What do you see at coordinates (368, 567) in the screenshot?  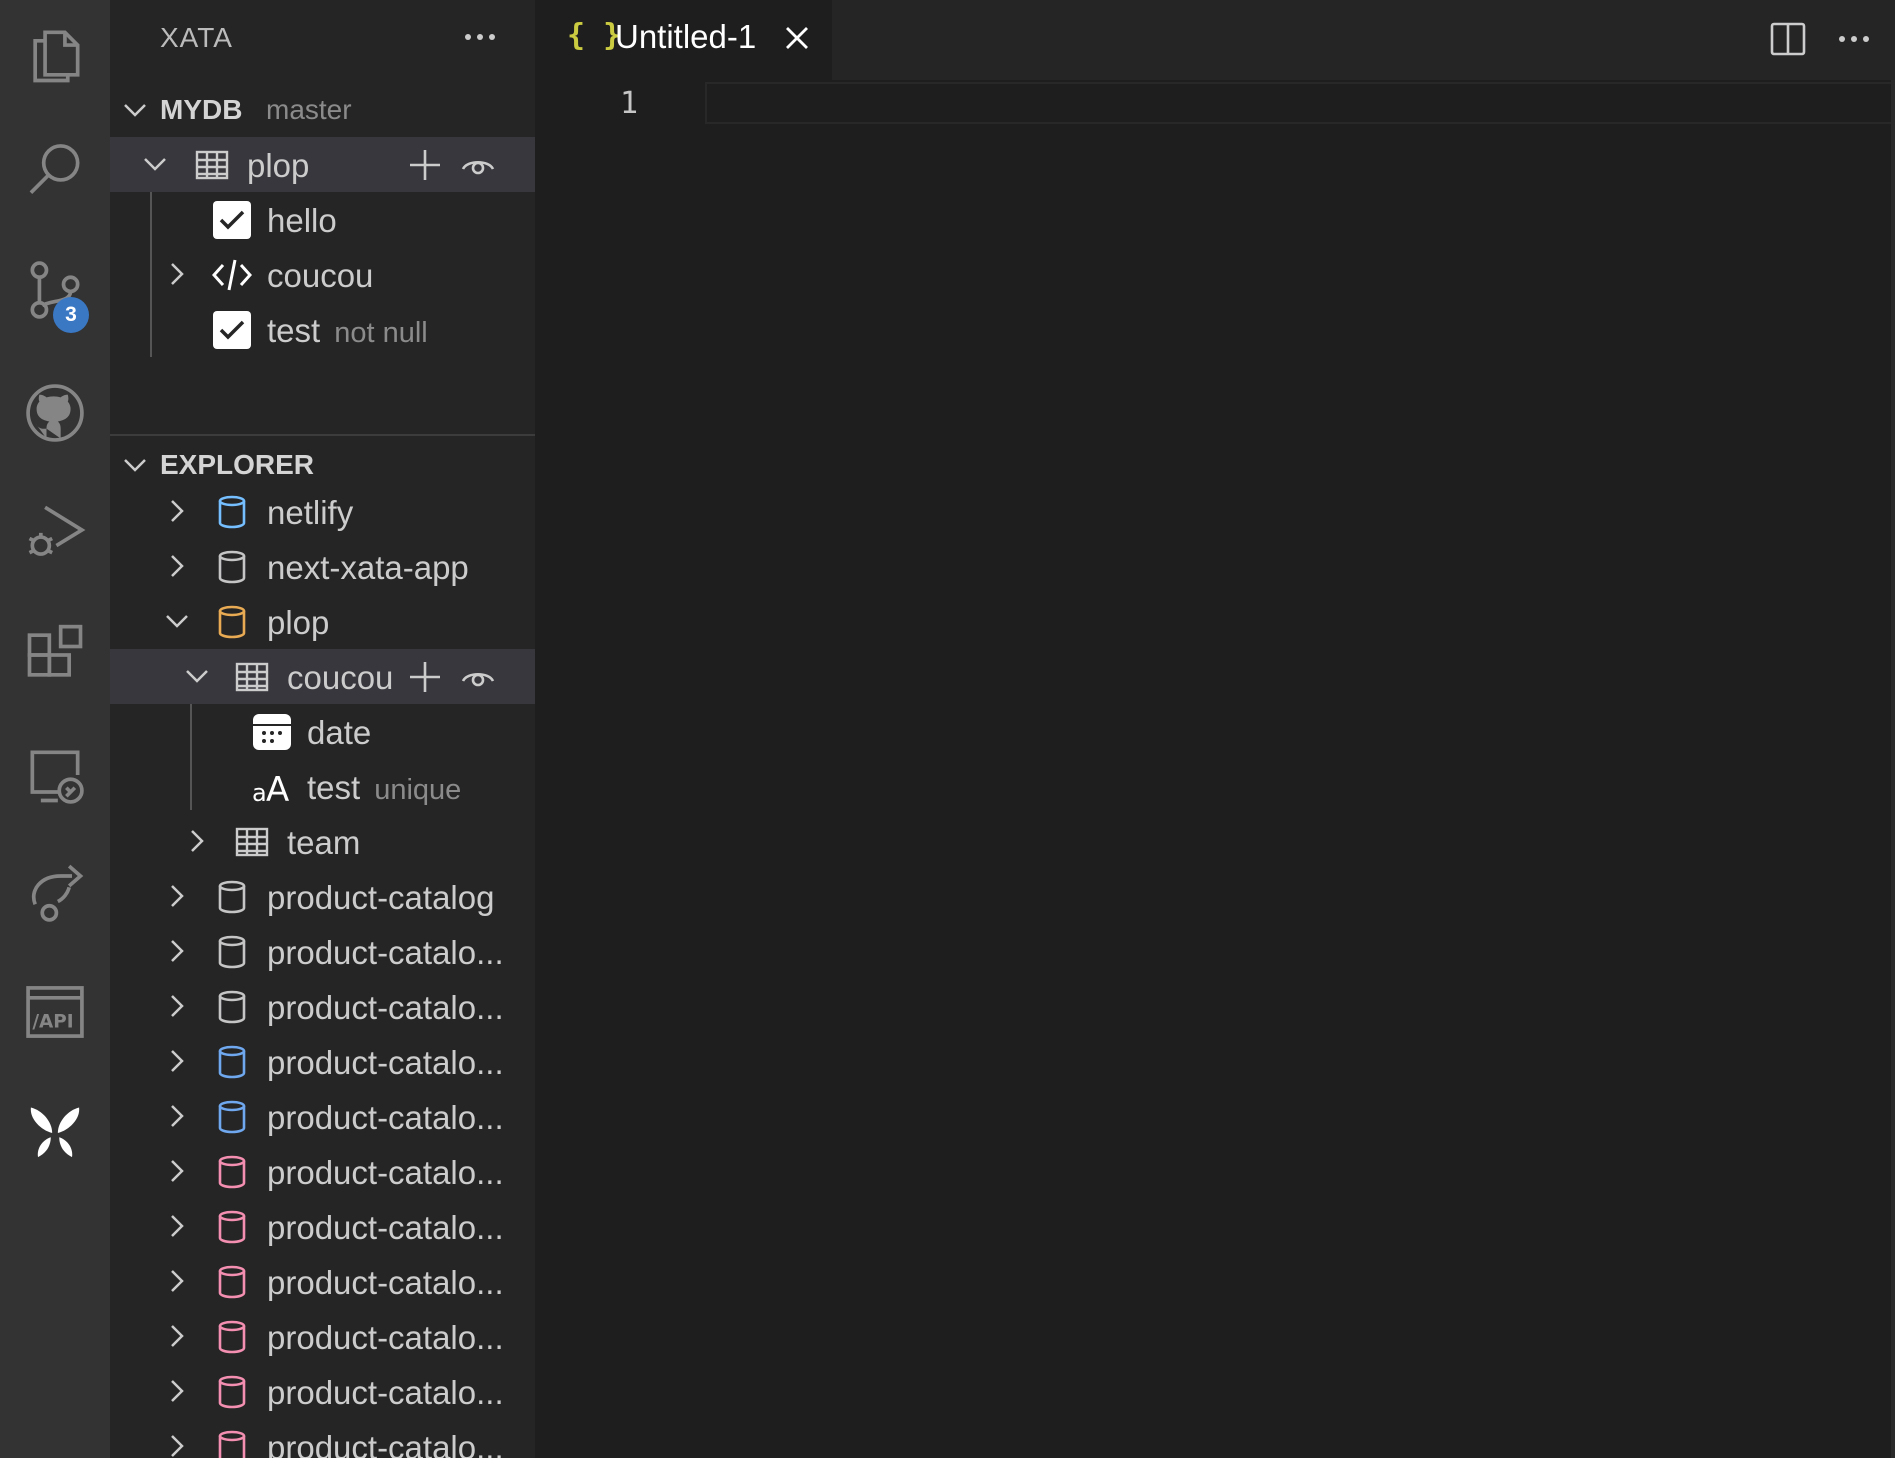 I see `database-label: next-xata-app` at bounding box center [368, 567].